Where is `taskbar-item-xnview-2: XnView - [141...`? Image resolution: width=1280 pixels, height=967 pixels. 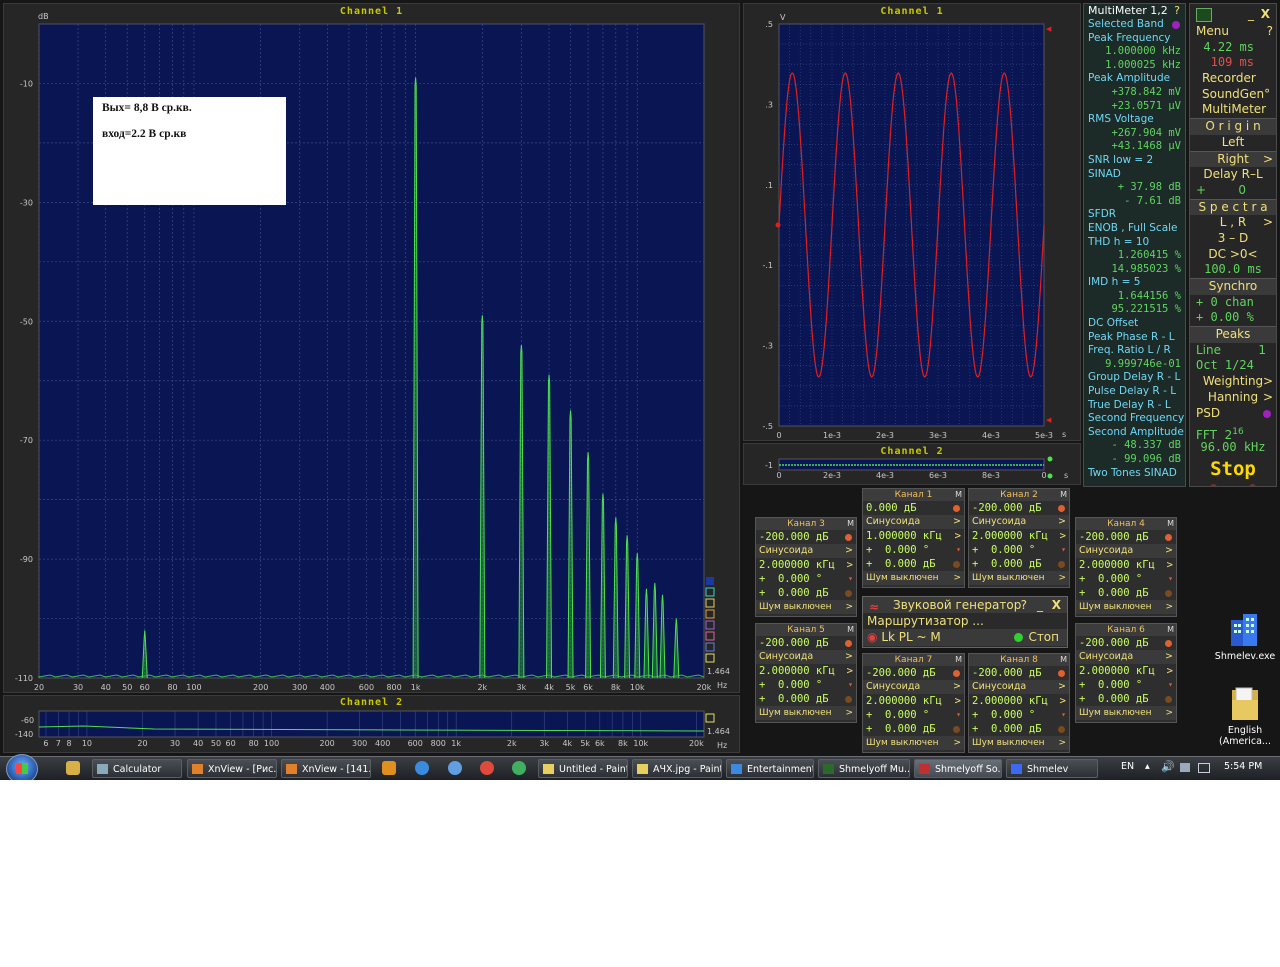
taskbar-item-xnview-2: XnView - [141... is located at coordinates (326, 768).